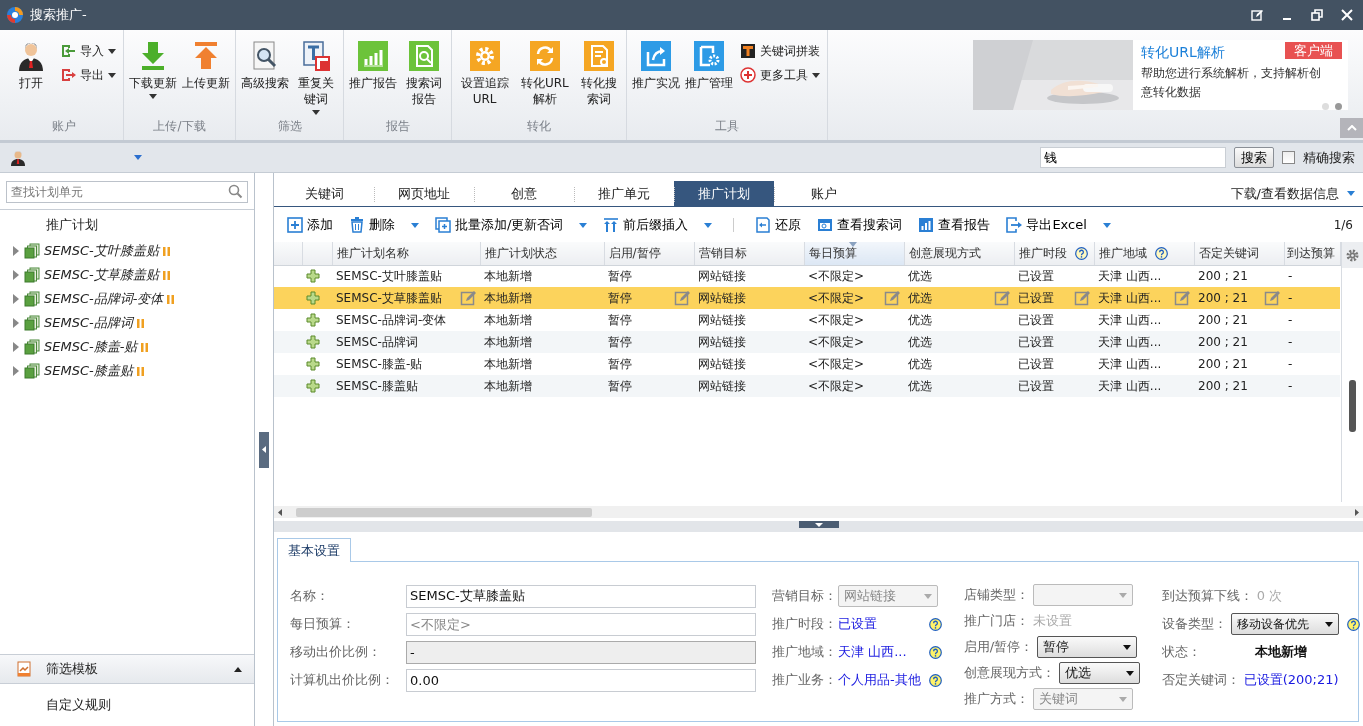  What do you see at coordinates (88, 51) in the screenshot?
I see `ribbon-button: 导入` at bounding box center [88, 51].